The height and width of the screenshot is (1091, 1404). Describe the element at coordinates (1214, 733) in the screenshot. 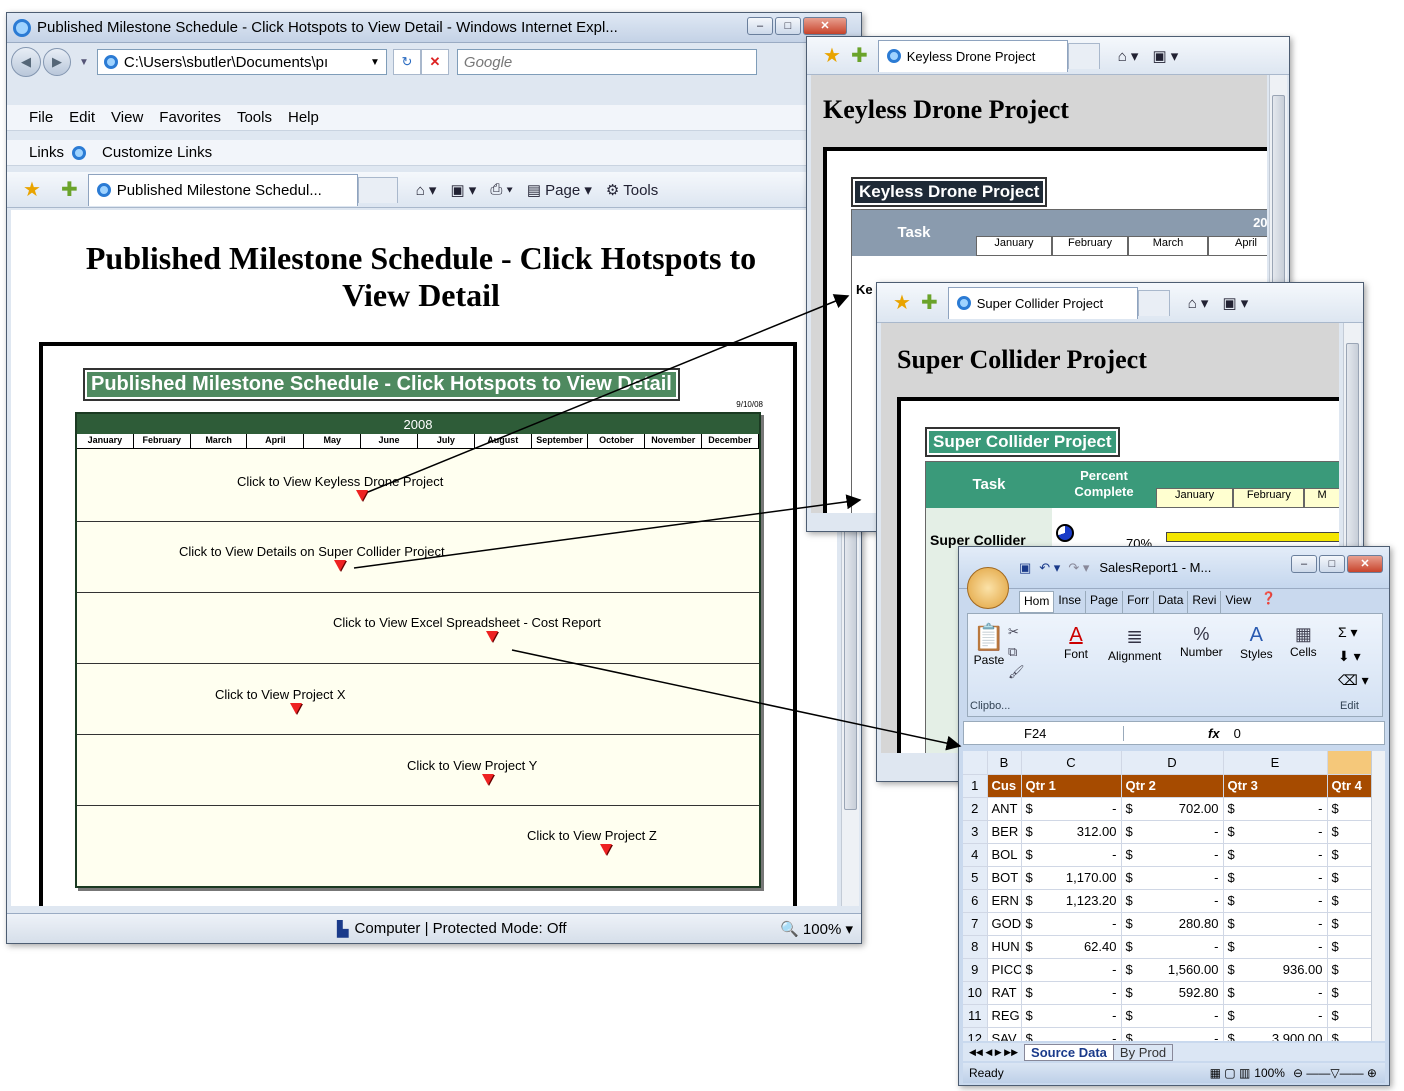

I see `function-icon: fx` at that location.